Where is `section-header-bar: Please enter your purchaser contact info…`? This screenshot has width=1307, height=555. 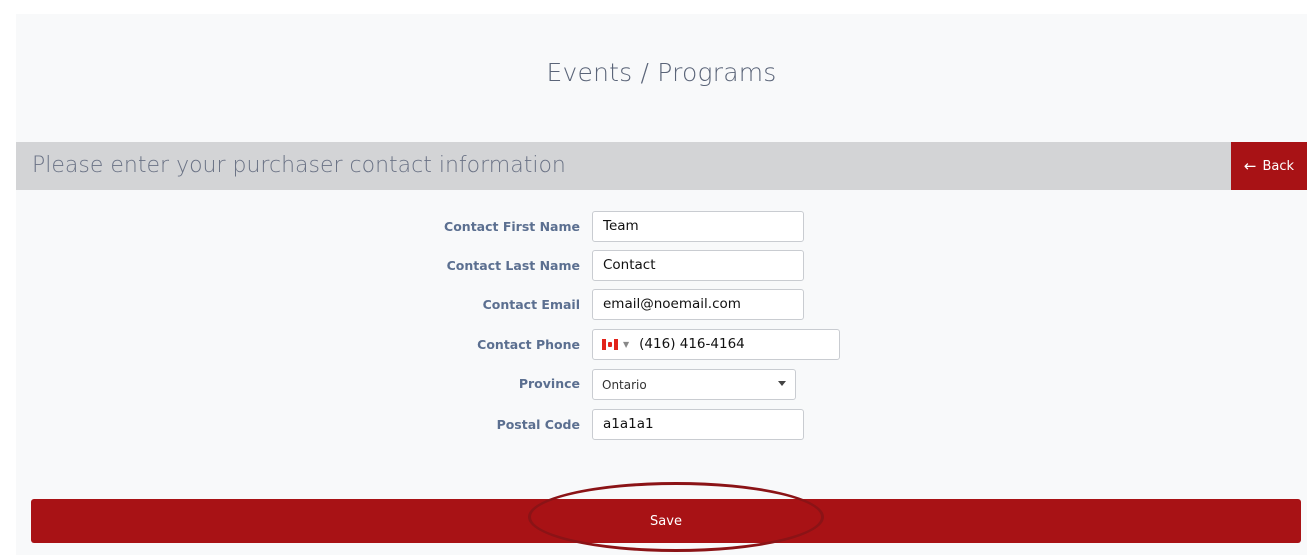 section-header-bar: Please enter your purchaser contact info… is located at coordinates (623, 166).